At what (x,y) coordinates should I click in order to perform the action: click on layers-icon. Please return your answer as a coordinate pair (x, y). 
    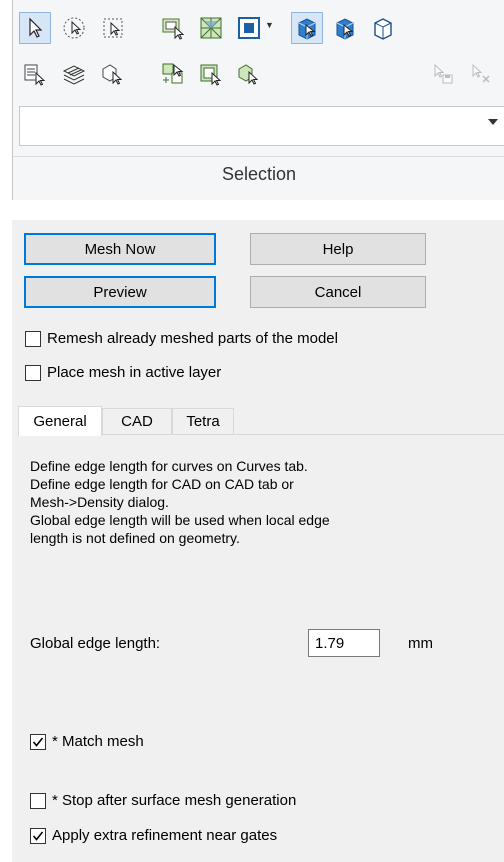
    Looking at the image, I should click on (74, 75).